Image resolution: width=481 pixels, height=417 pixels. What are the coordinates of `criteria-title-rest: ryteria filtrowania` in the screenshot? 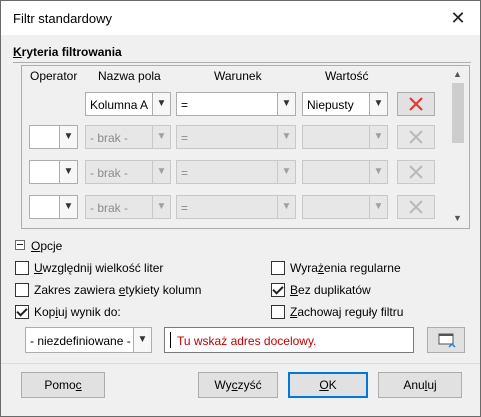 It's located at (71, 52).